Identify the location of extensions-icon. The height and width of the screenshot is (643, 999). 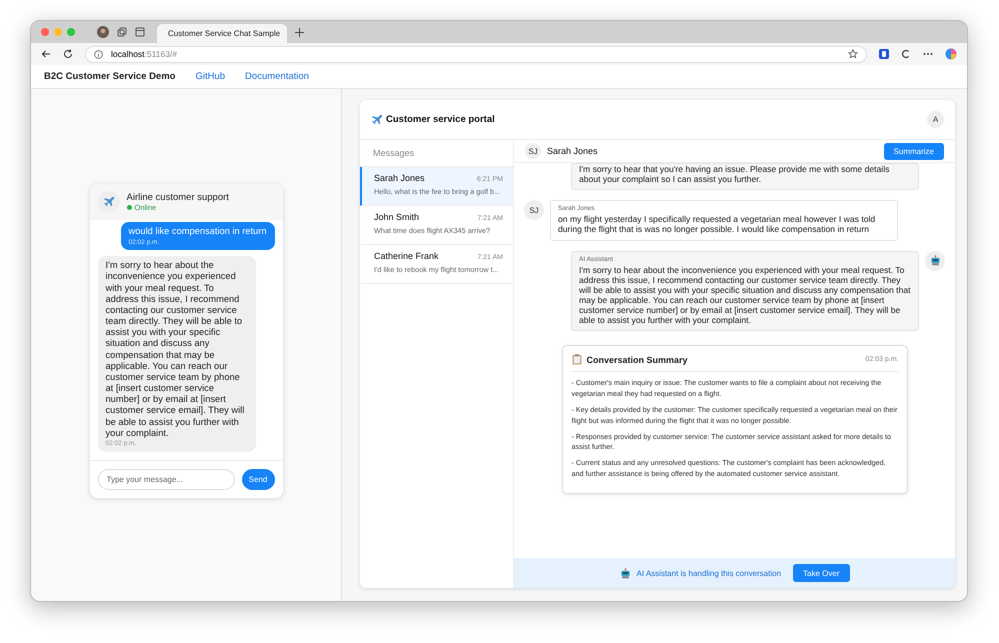
(906, 54).